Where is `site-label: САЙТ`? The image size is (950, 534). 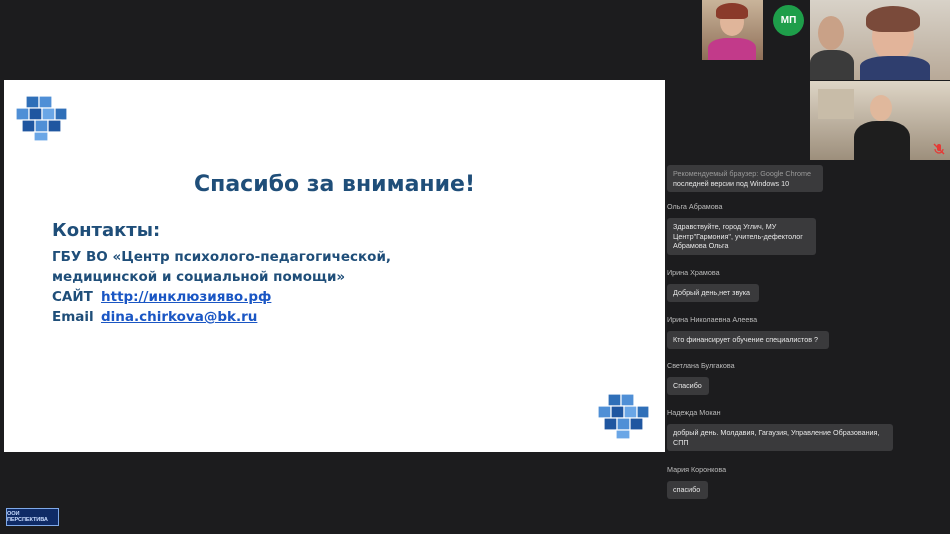
site-label: САЙТ is located at coordinates (72, 297).